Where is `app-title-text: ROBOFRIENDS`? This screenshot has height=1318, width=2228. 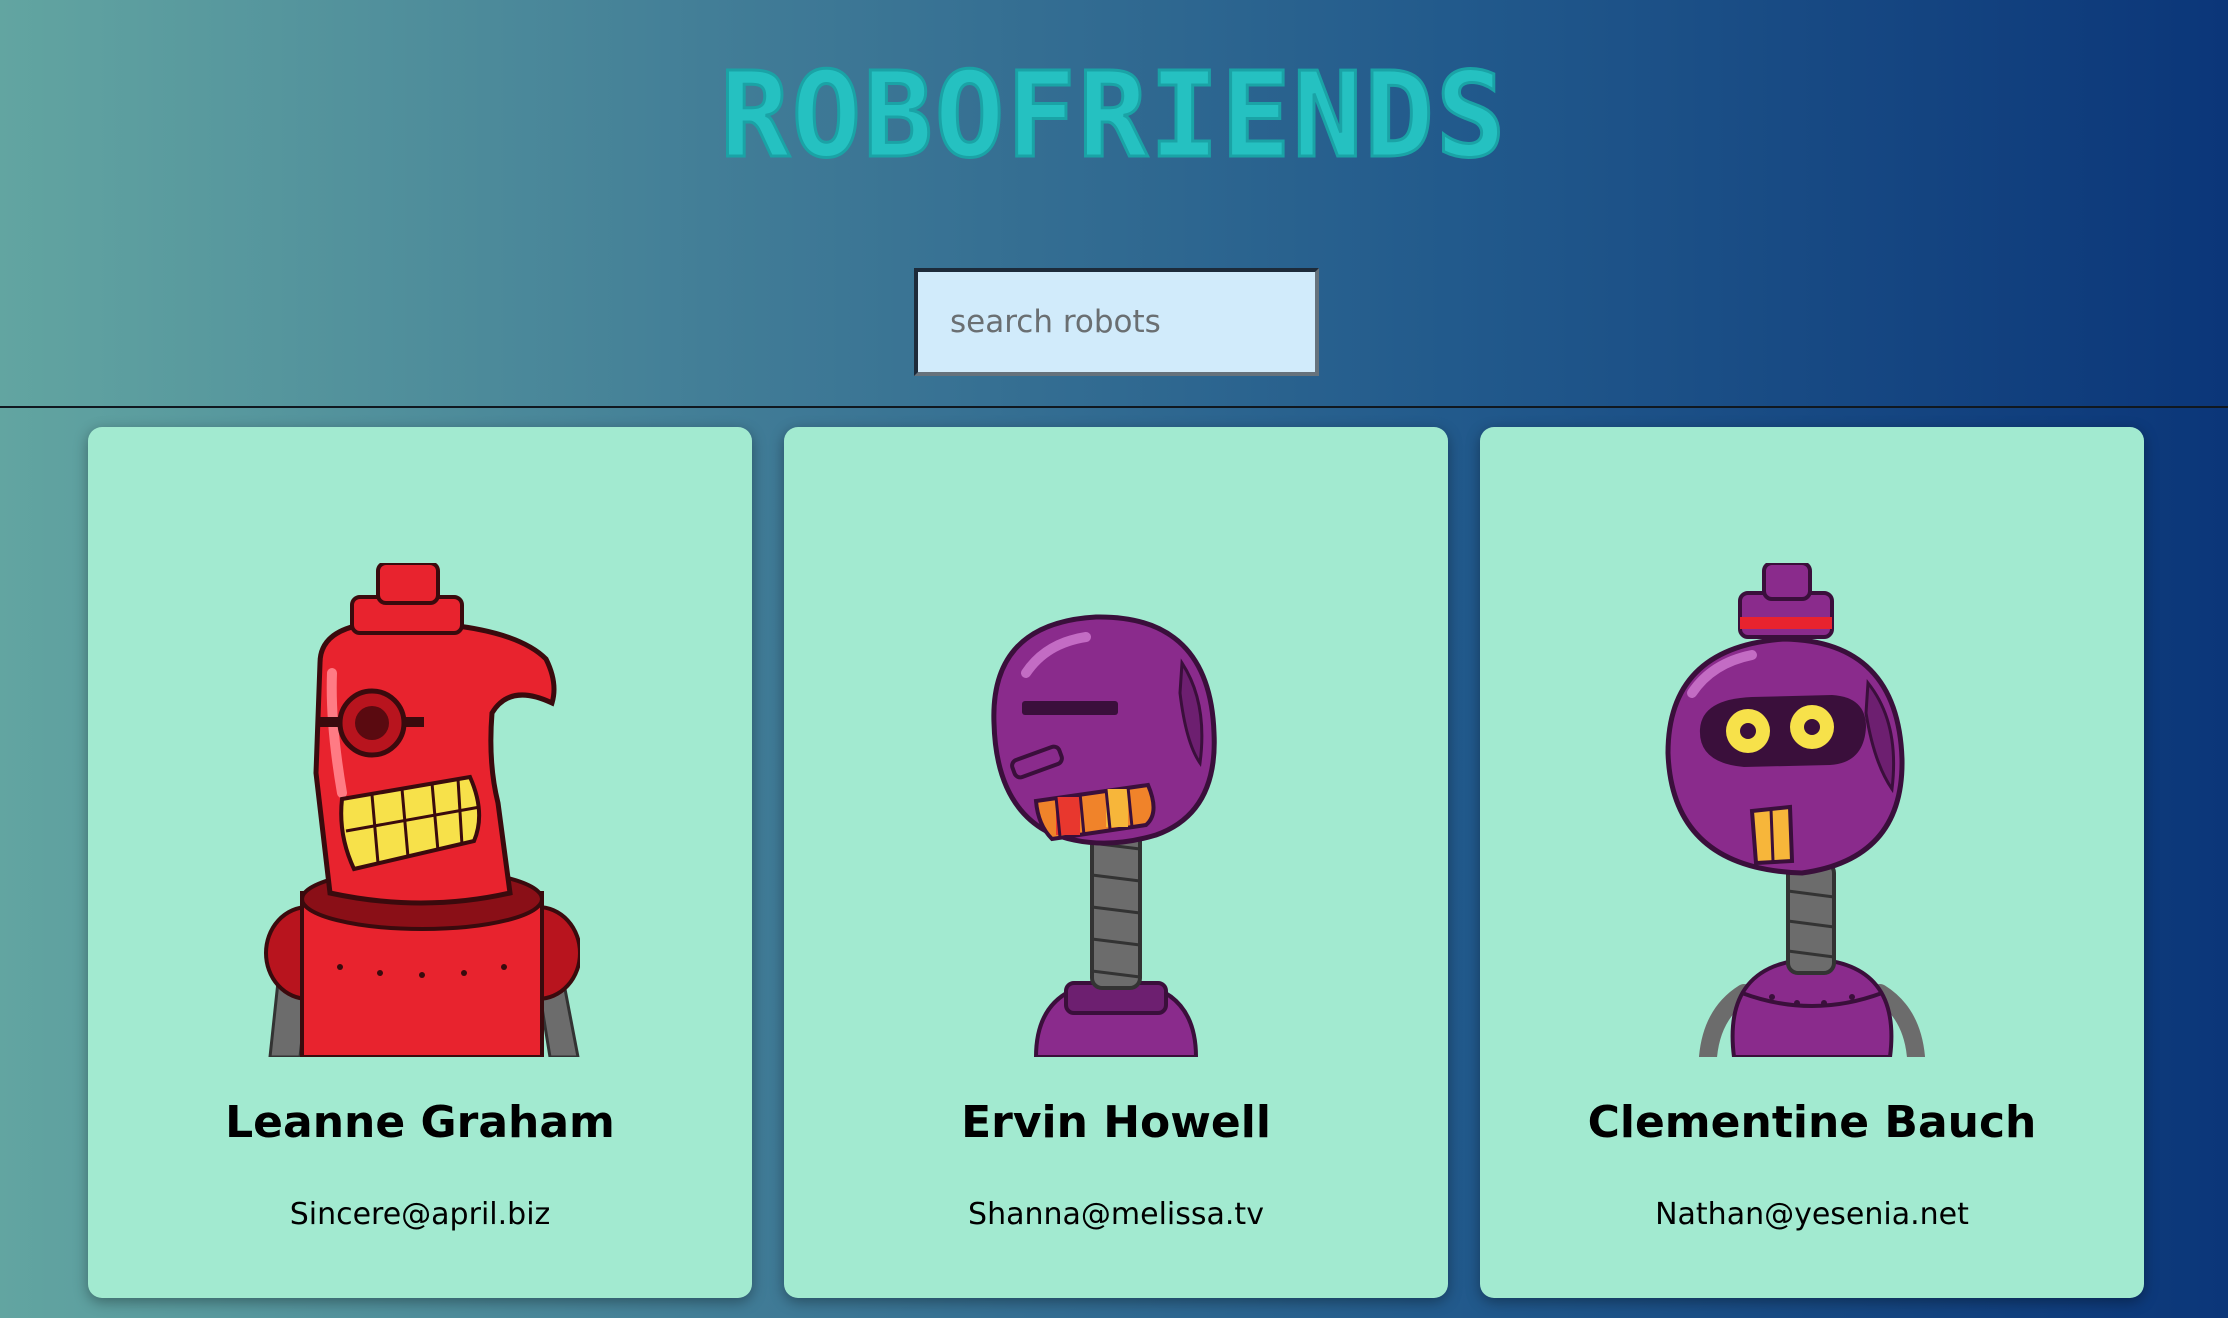
app-title-text: ROBOFRIENDS is located at coordinates (1113, 115).